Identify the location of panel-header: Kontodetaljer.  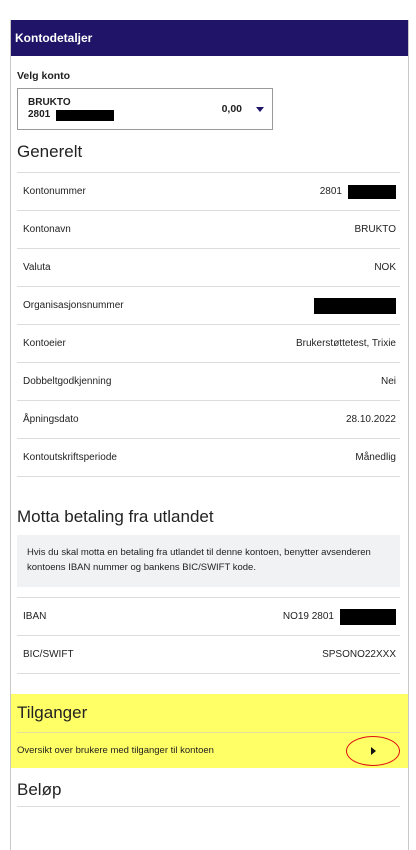
(209, 38).